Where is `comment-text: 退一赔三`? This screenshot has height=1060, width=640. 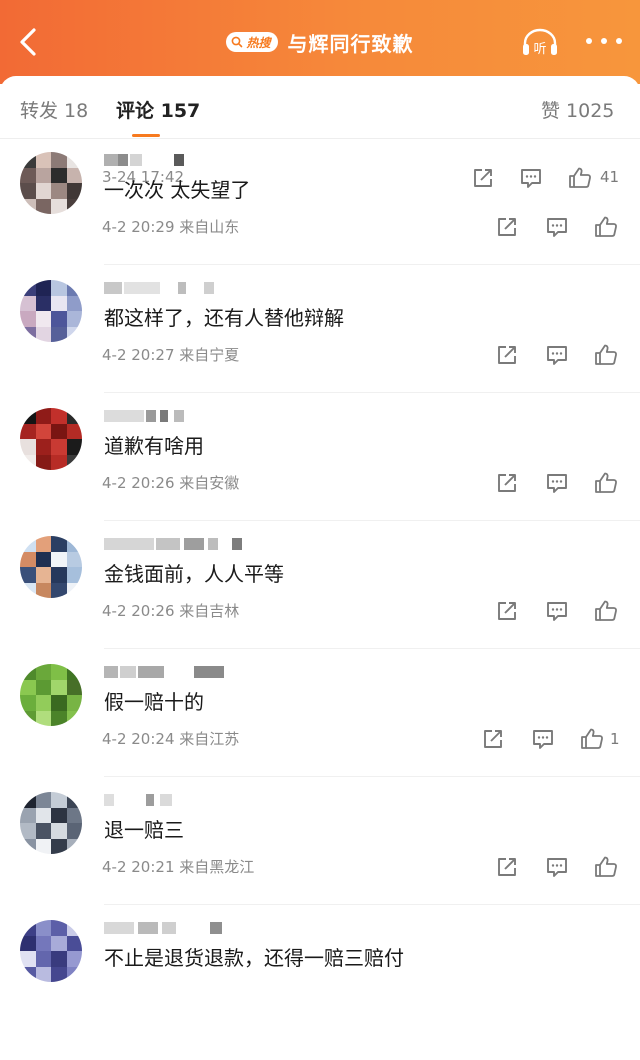
comment-text: 退一赔三 is located at coordinates (144, 830).